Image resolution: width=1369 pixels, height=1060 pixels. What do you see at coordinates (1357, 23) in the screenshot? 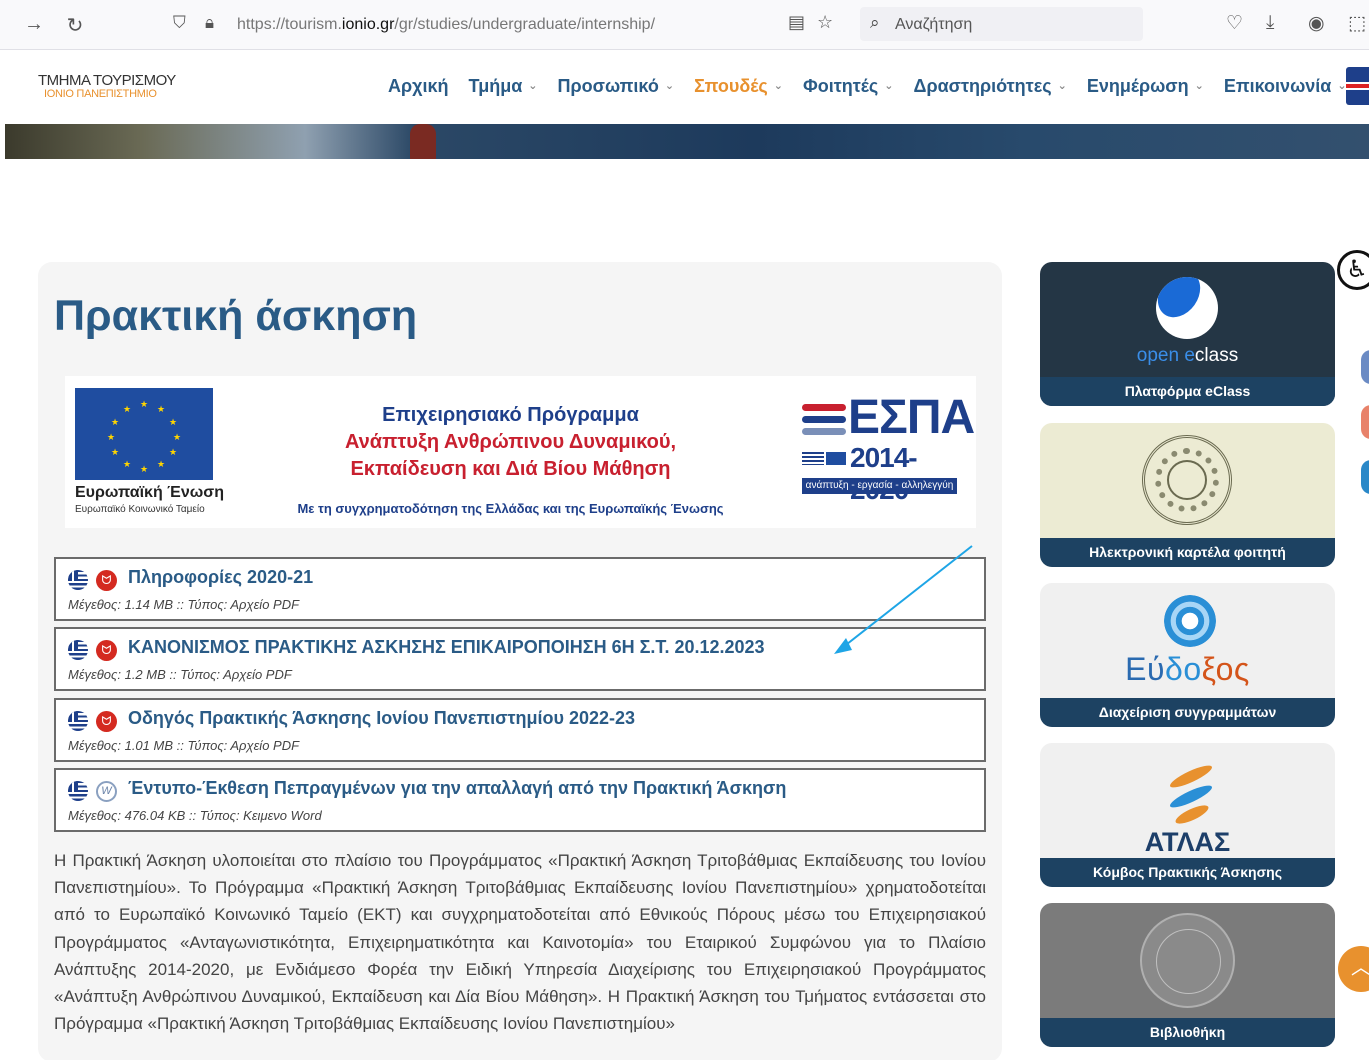
I see `extensions-icon: ⬚` at bounding box center [1357, 23].